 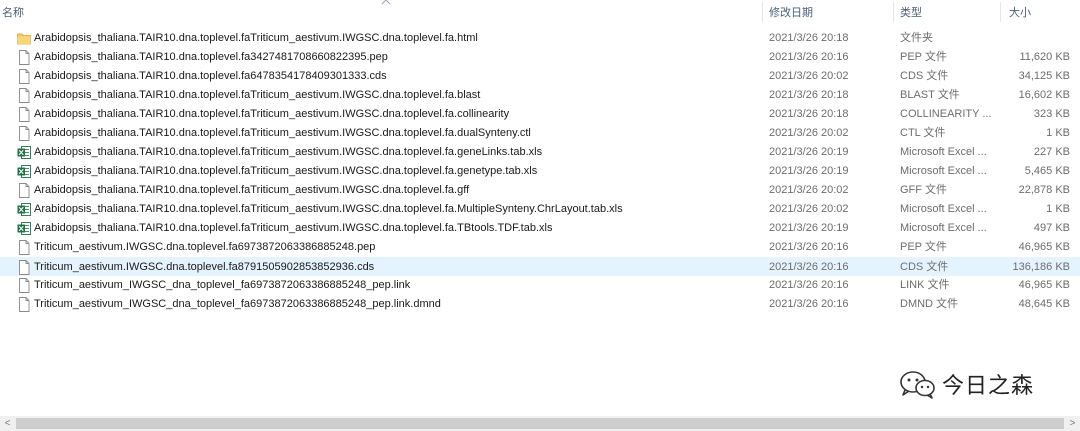 I want to click on folder-icon, so click(x=24, y=38).